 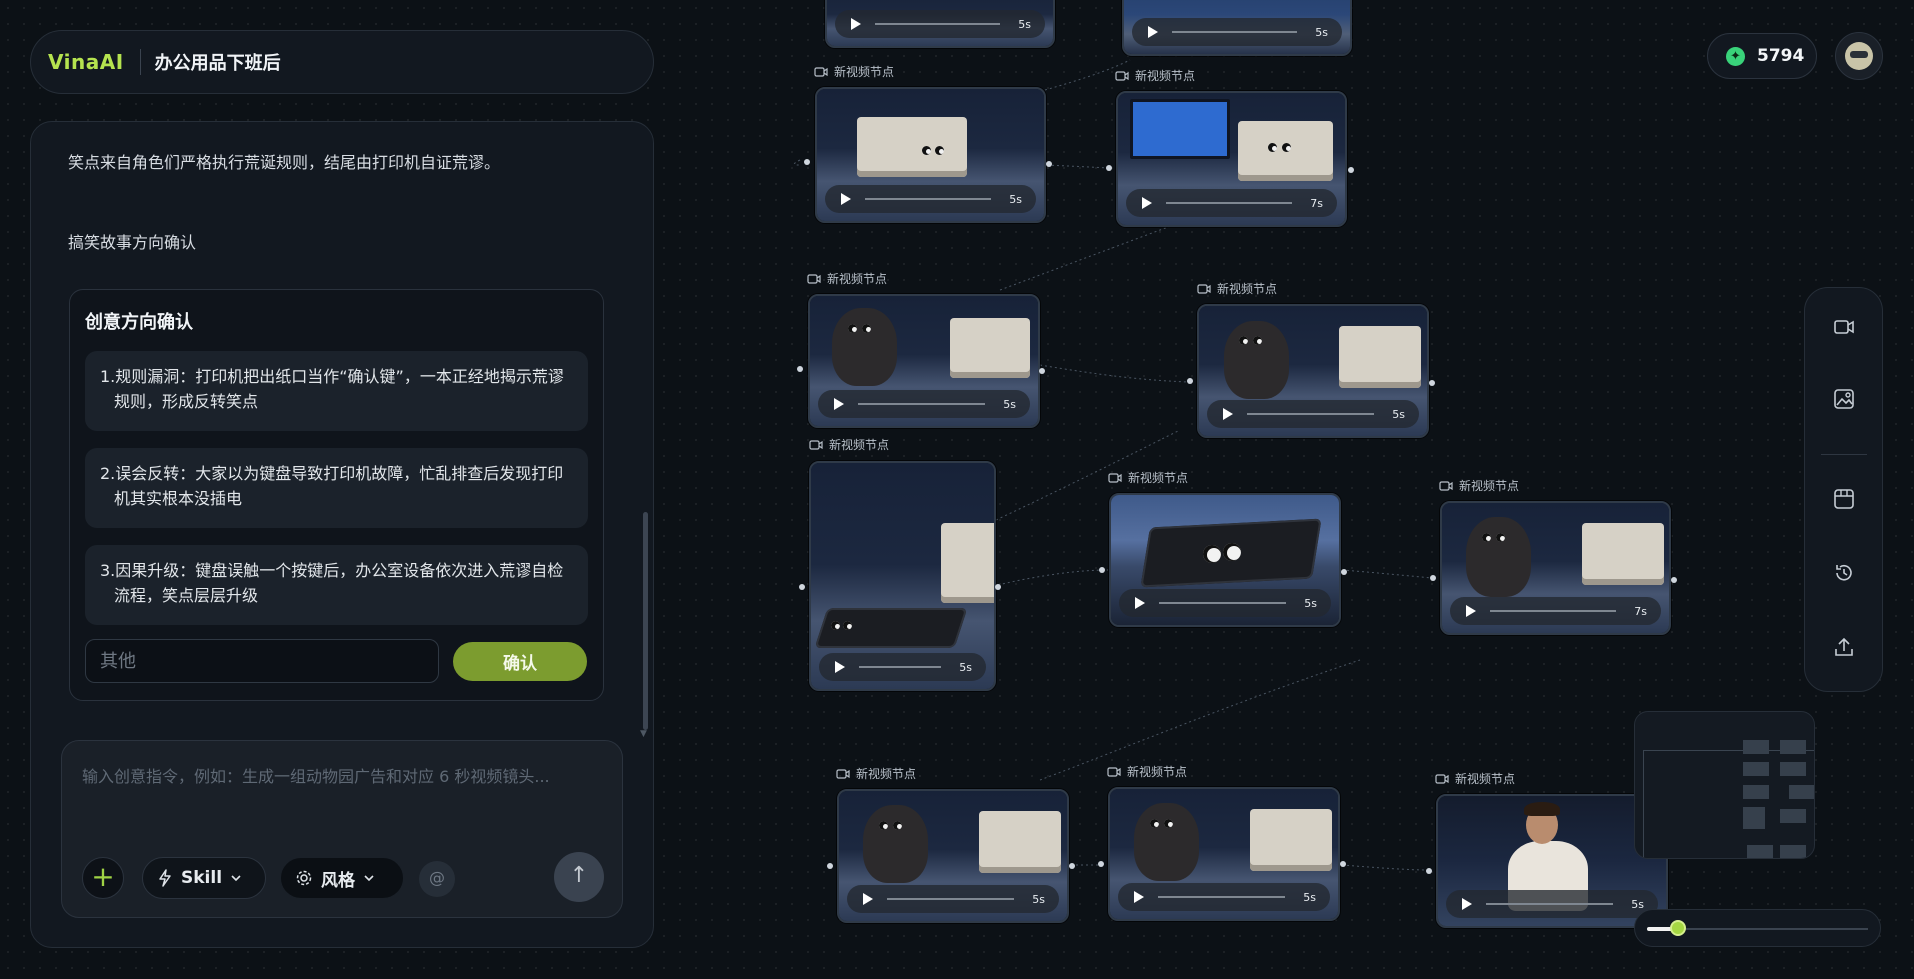 What do you see at coordinates (895, 844) in the screenshot?
I see `rock-character` at bounding box center [895, 844].